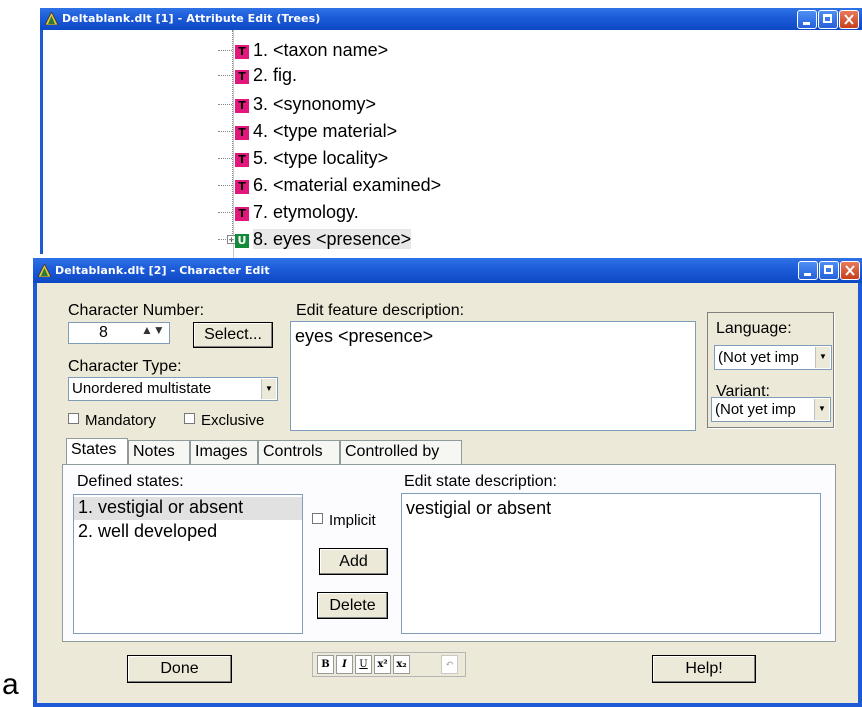  Describe the element at coordinates (352, 520) in the screenshot. I see `implicit-label: Implicit` at that location.